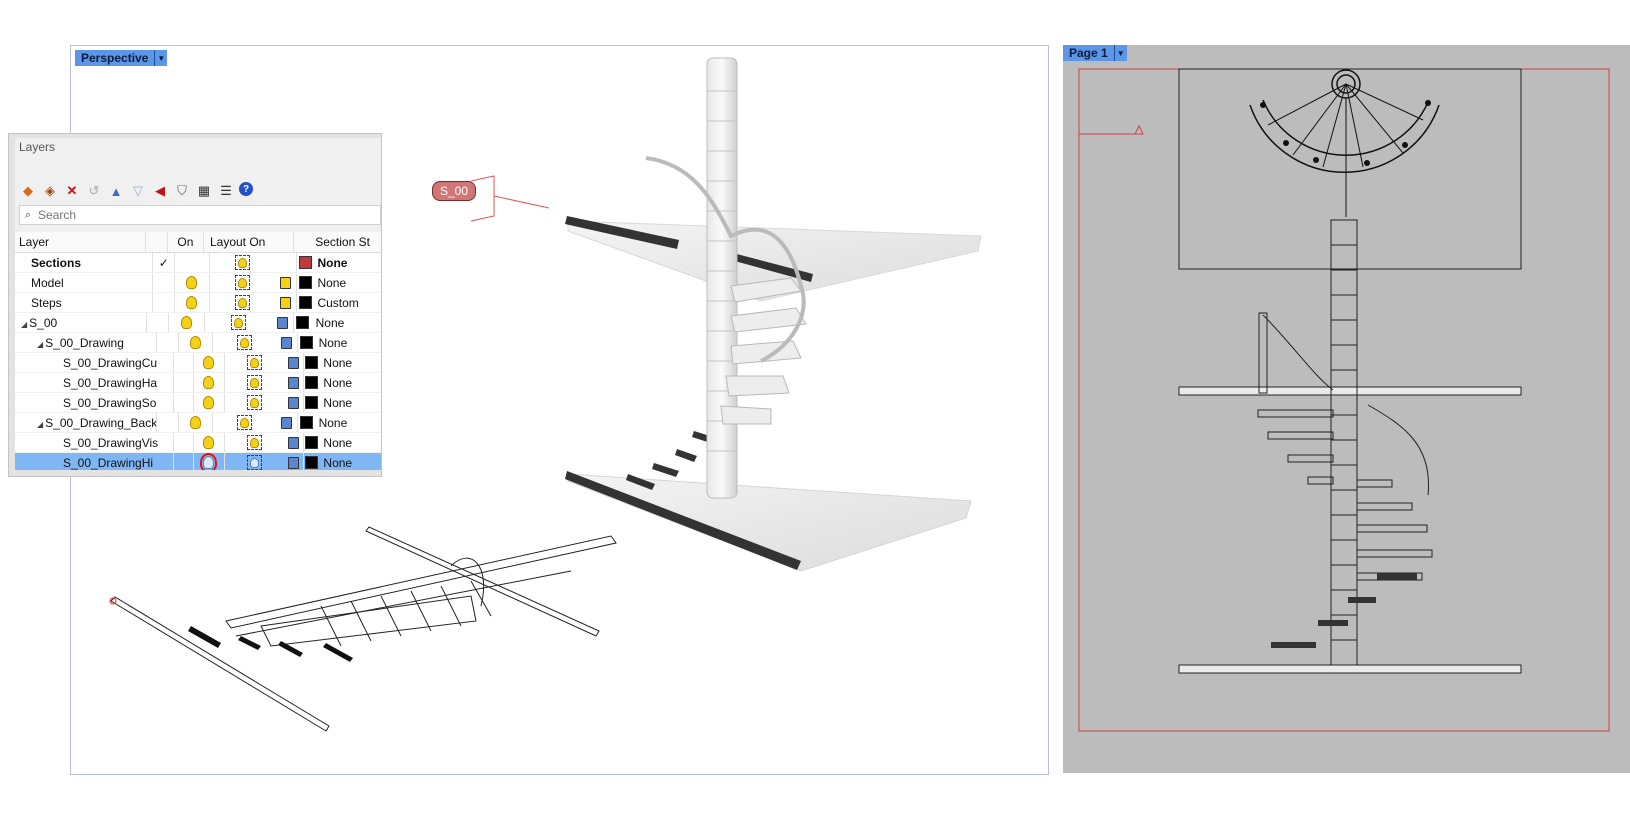 This screenshot has height=815, width=1630. What do you see at coordinates (116, 191) in the screenshot?
I see `move-up-icon: ▲` at bounding box center [116, 191].